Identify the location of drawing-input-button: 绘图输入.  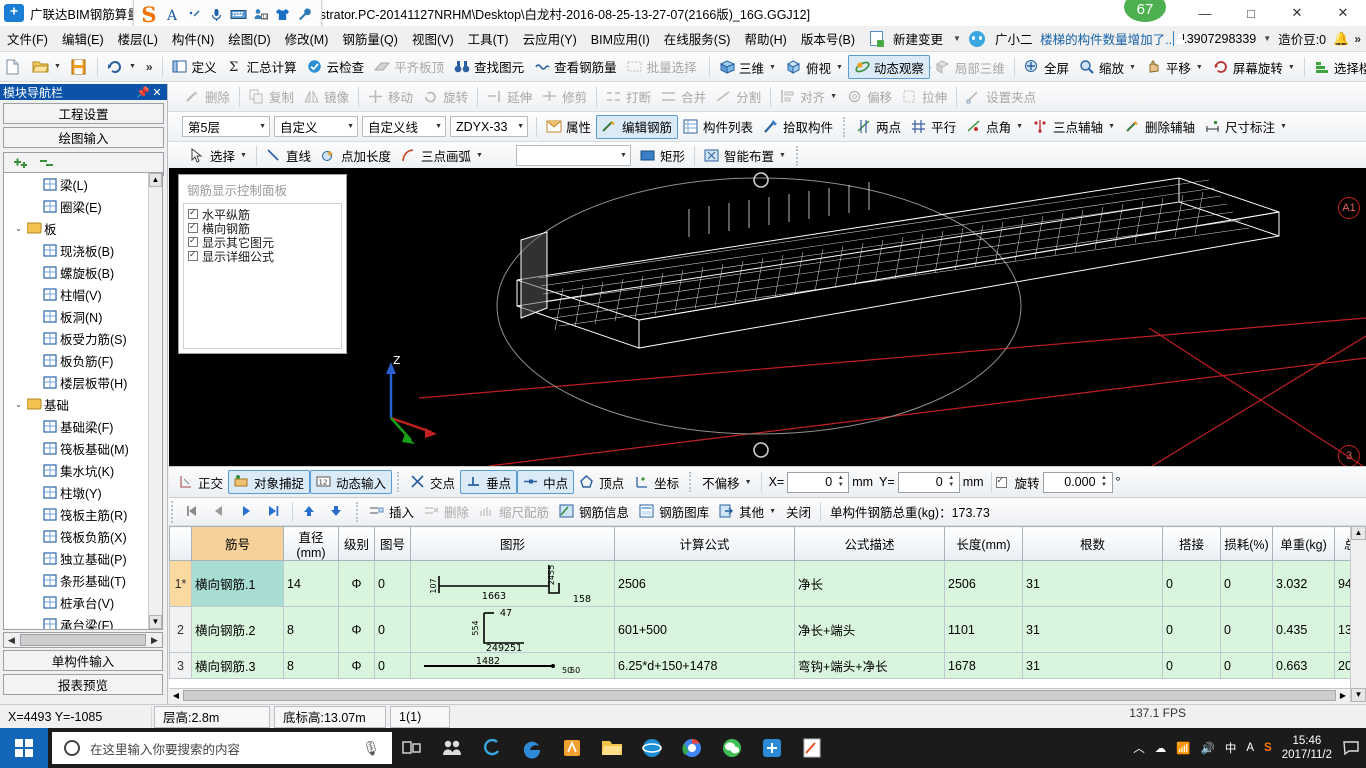
(83, 137).